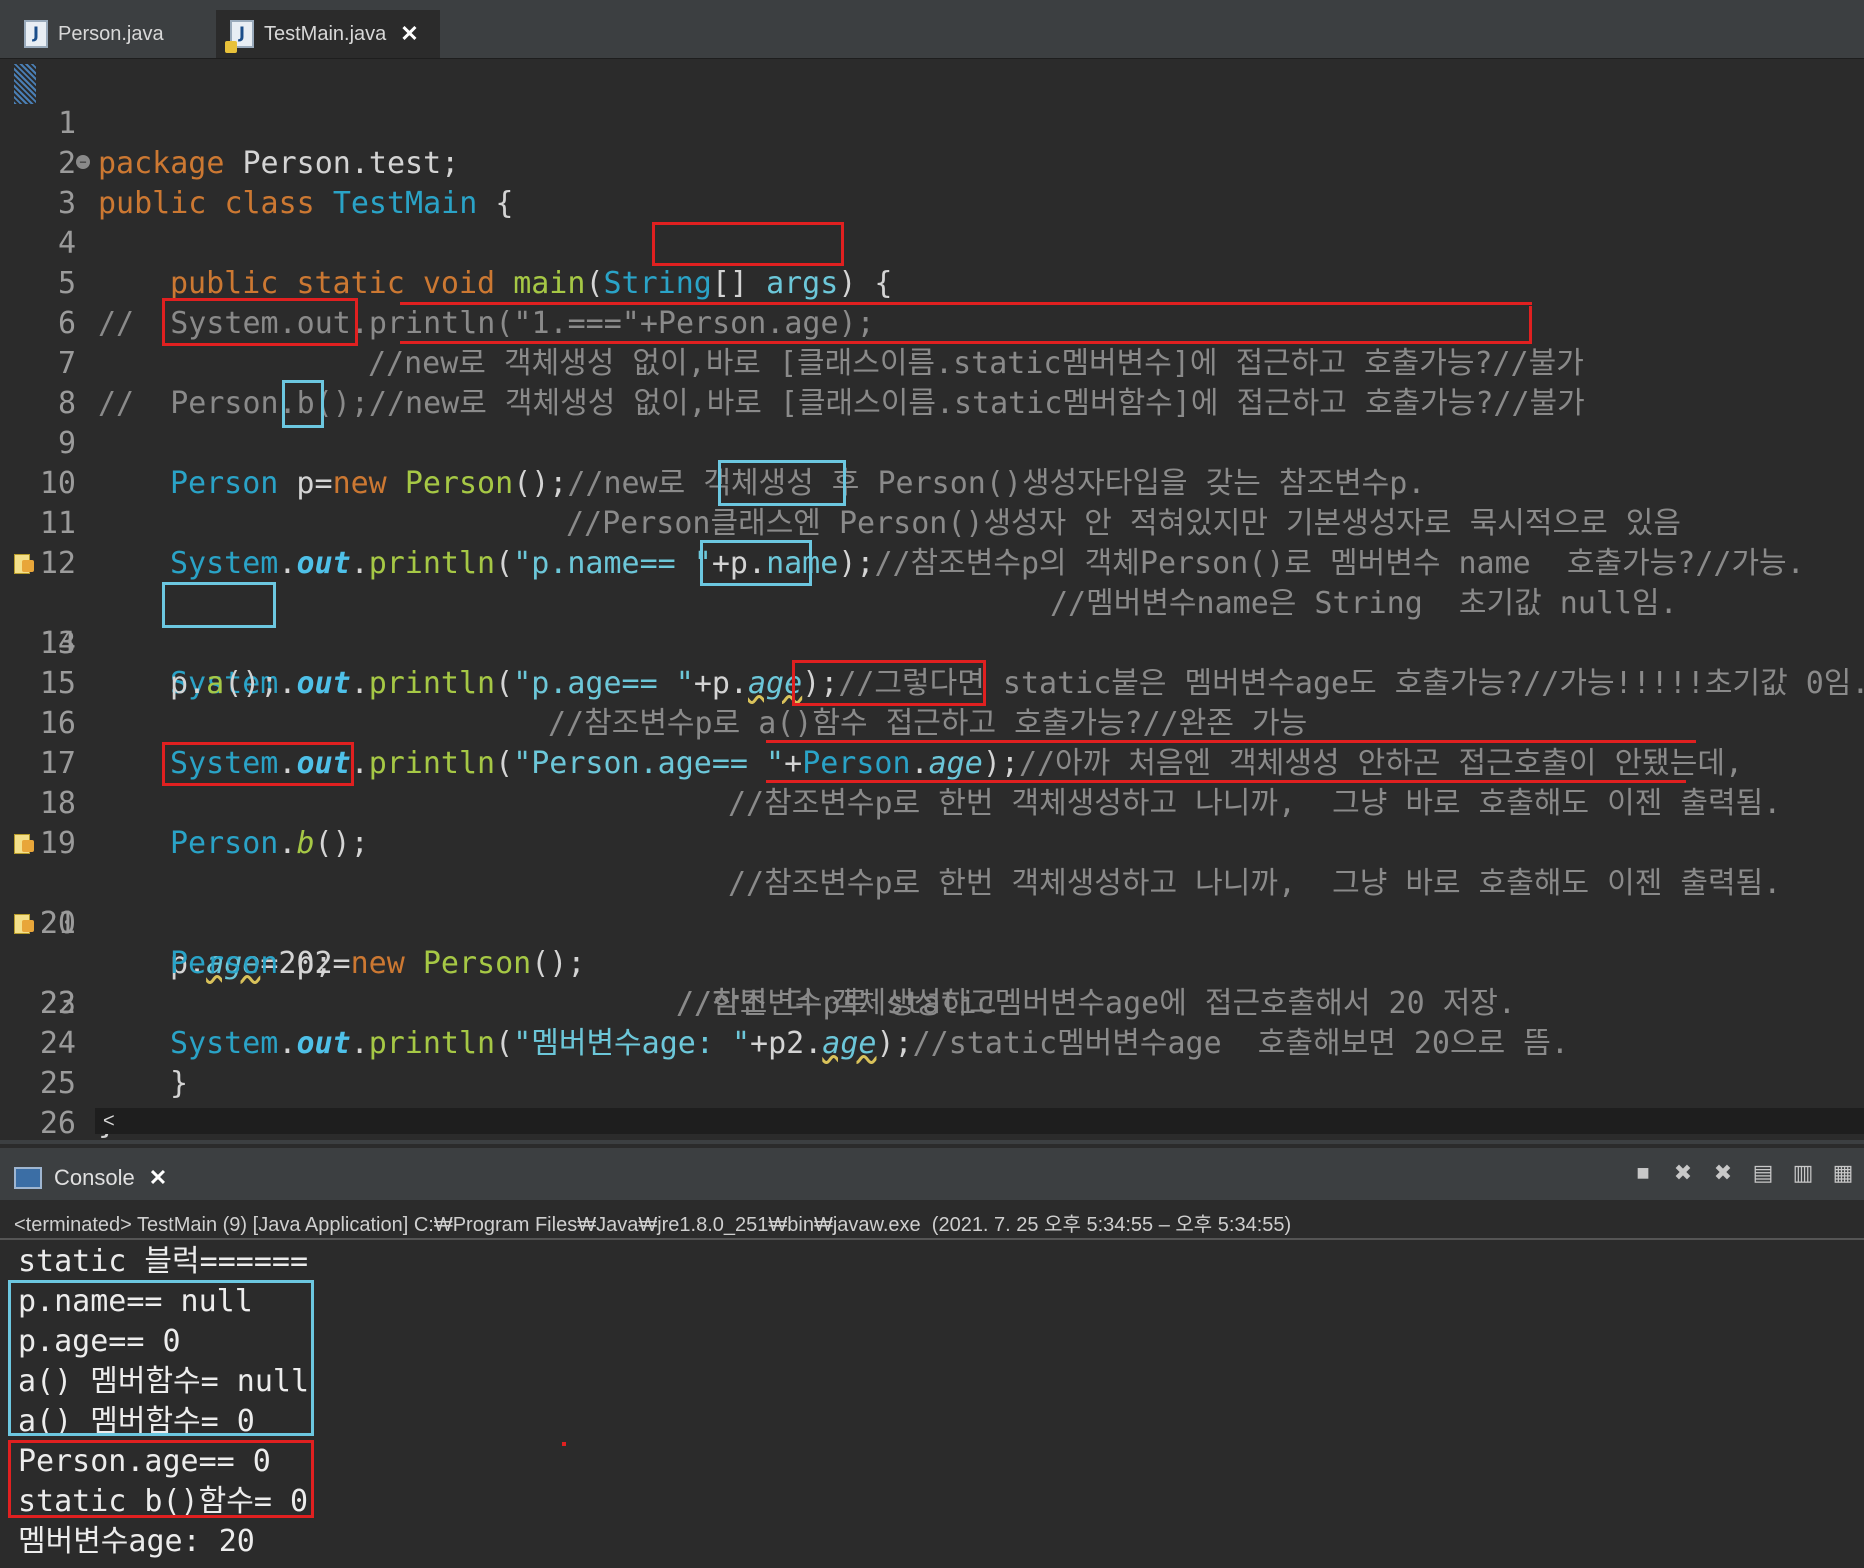  I want to click on code-line: 15, so click(937, 662).